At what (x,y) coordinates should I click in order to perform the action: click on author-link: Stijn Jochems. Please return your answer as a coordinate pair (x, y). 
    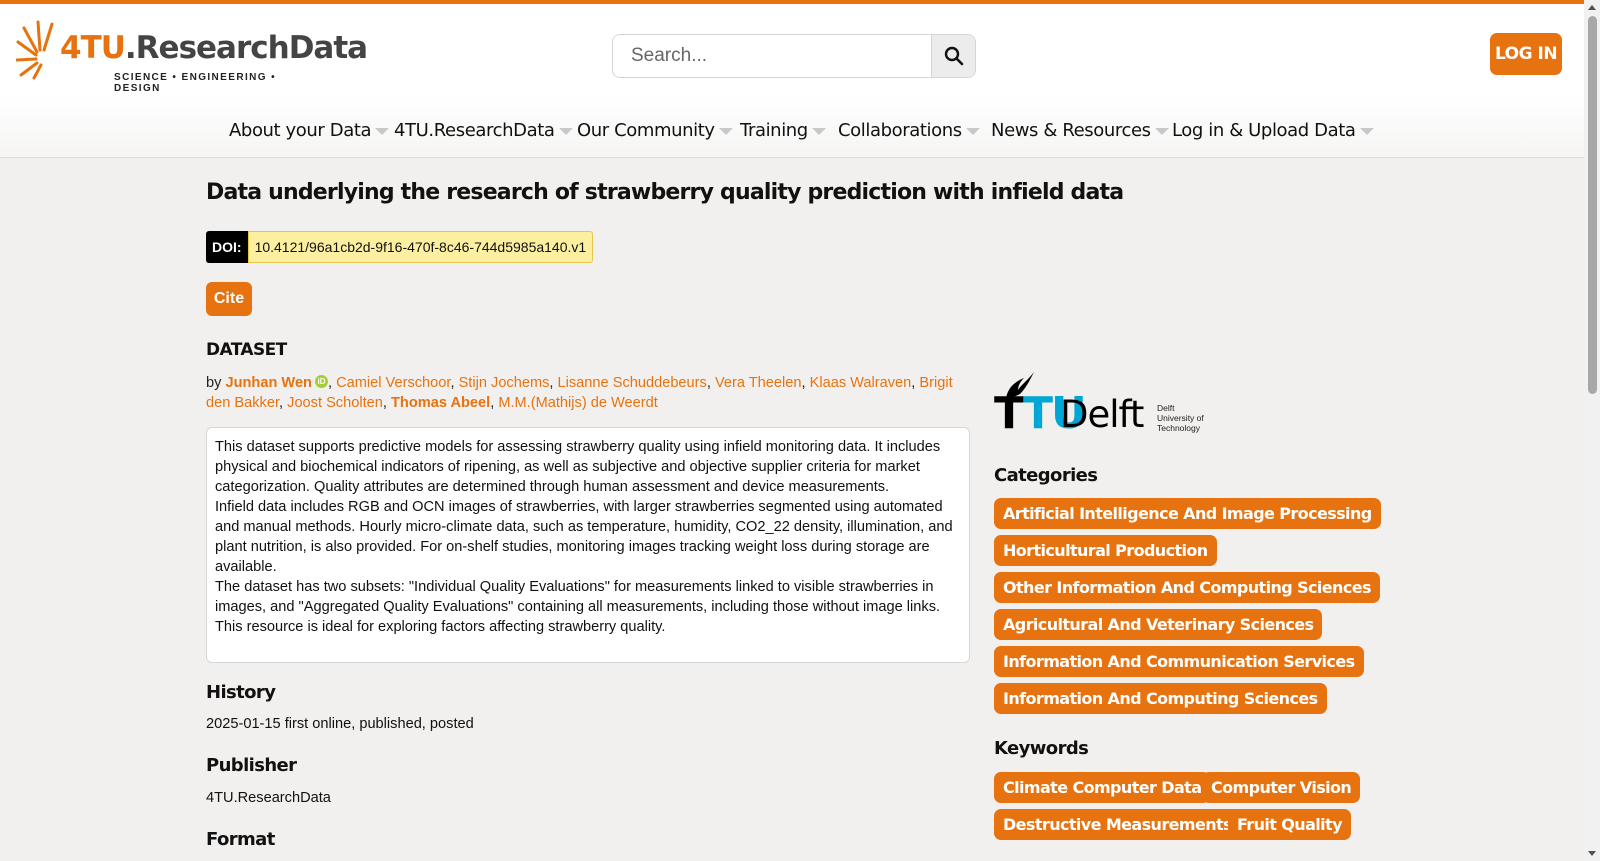
    Looking at the image, I should click on (504, 383).